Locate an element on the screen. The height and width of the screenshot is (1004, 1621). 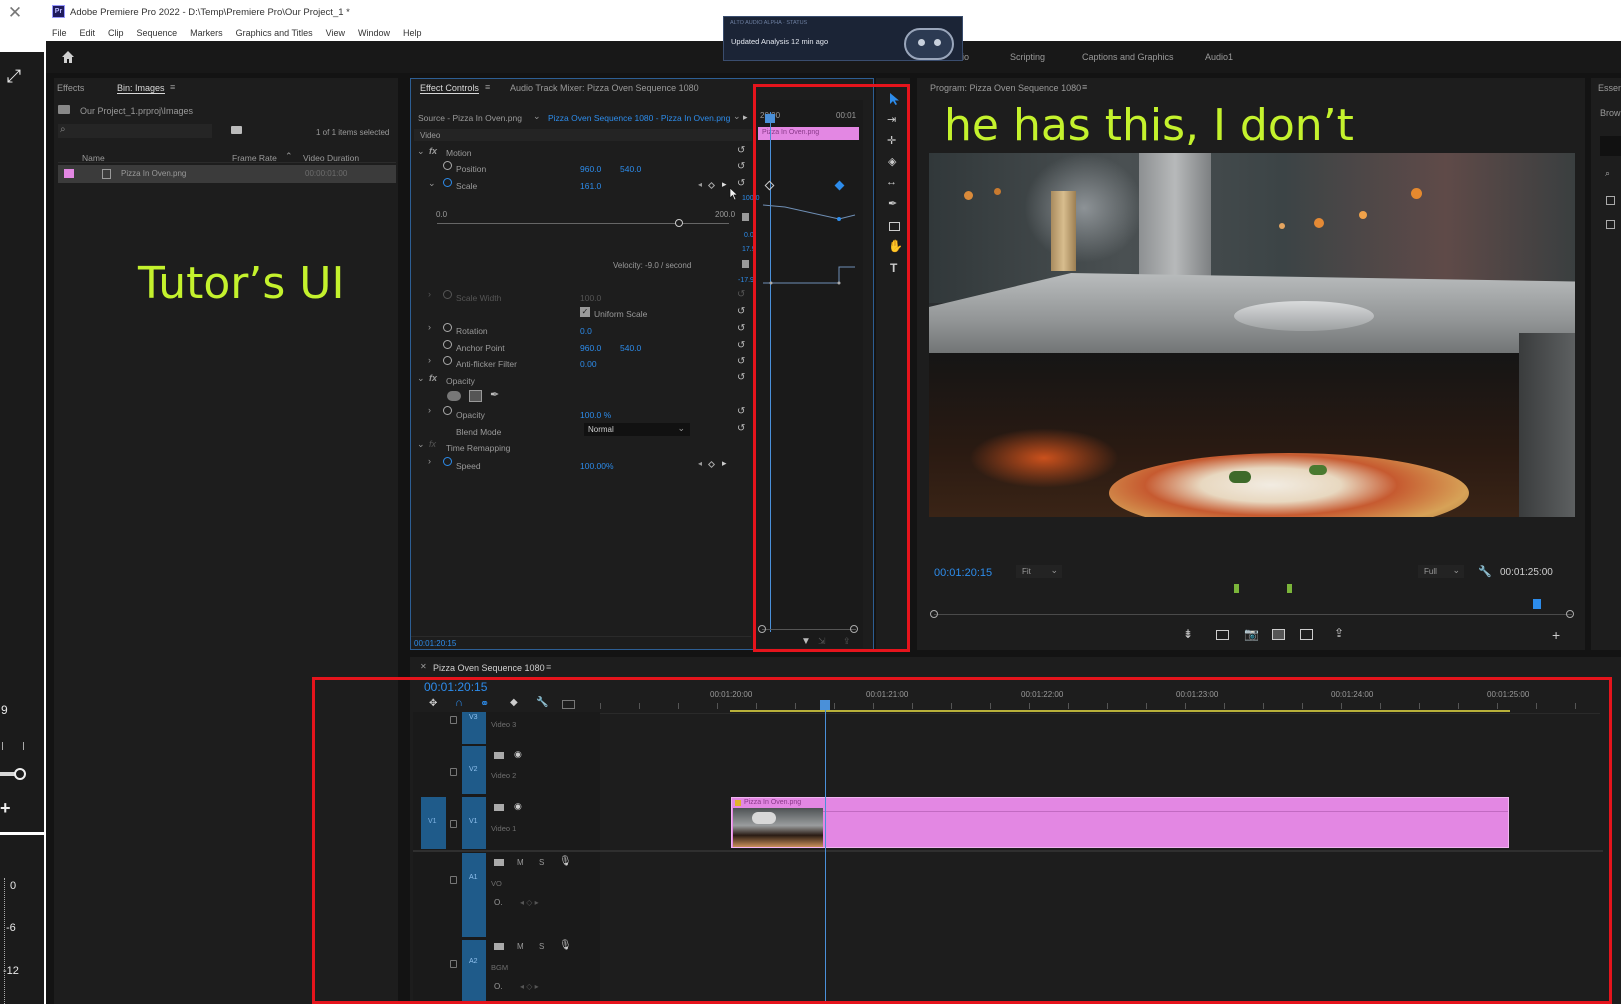
ec-source-dropdown-icon: ⌄ is located at coordinates (537, 116).